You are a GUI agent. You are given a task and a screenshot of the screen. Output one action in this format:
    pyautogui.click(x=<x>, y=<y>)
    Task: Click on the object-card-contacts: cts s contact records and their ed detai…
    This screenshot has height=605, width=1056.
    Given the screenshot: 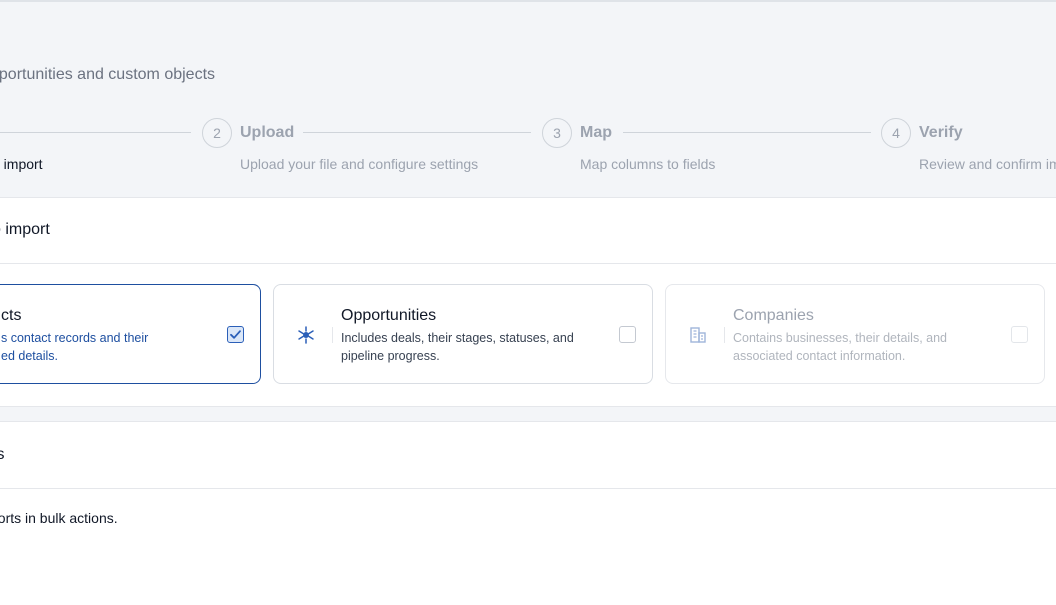 What is the action you would take?
    pyautogui.click(x=130, y=334)
    